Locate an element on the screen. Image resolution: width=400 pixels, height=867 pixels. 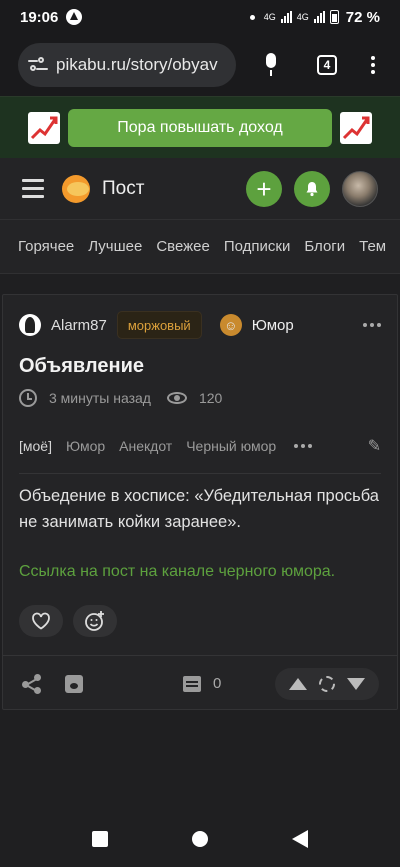
post-more-icon is located at coordinates (372, 325).